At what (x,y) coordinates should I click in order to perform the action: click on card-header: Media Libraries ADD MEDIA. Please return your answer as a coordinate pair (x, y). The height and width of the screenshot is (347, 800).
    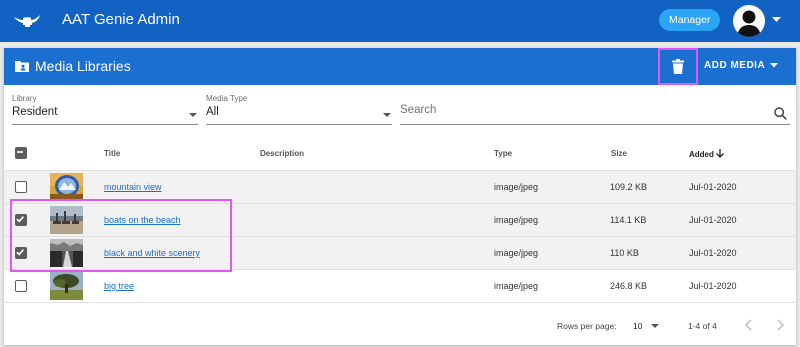
    Looking at the image, I should click on (400, 66).